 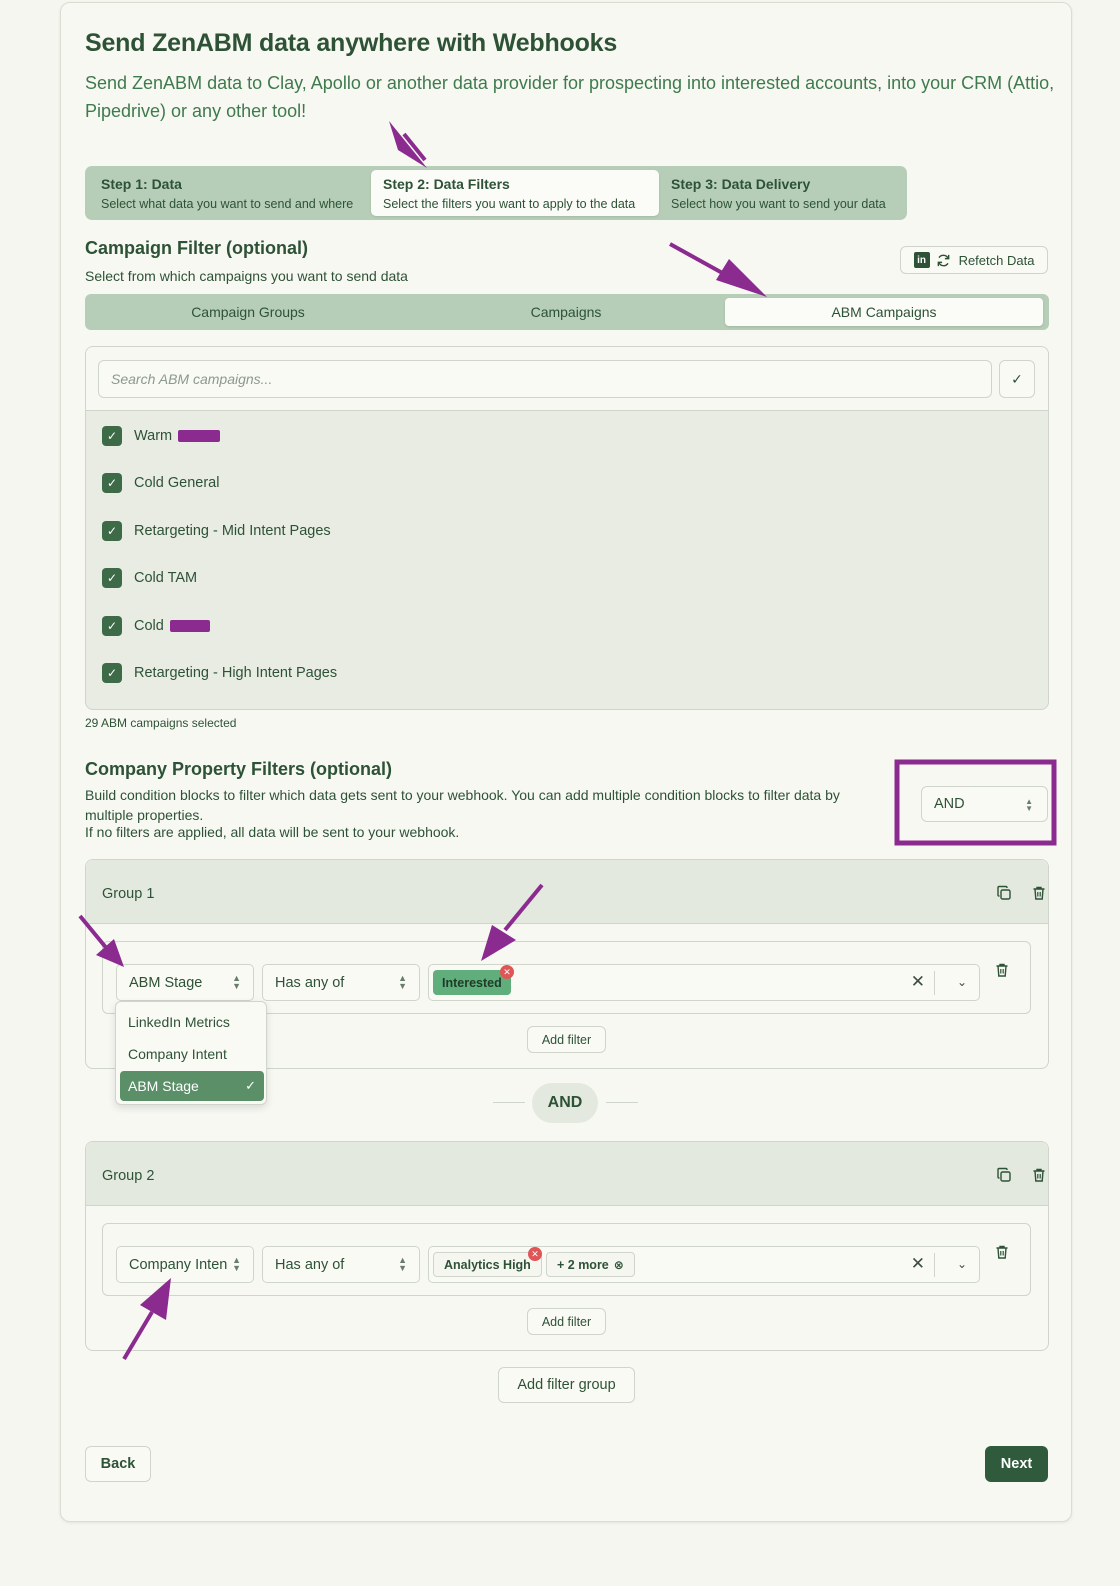 I want to click on values-multiselect: Interested ✕ ✕ ⌄, so click(x=704, y=982).